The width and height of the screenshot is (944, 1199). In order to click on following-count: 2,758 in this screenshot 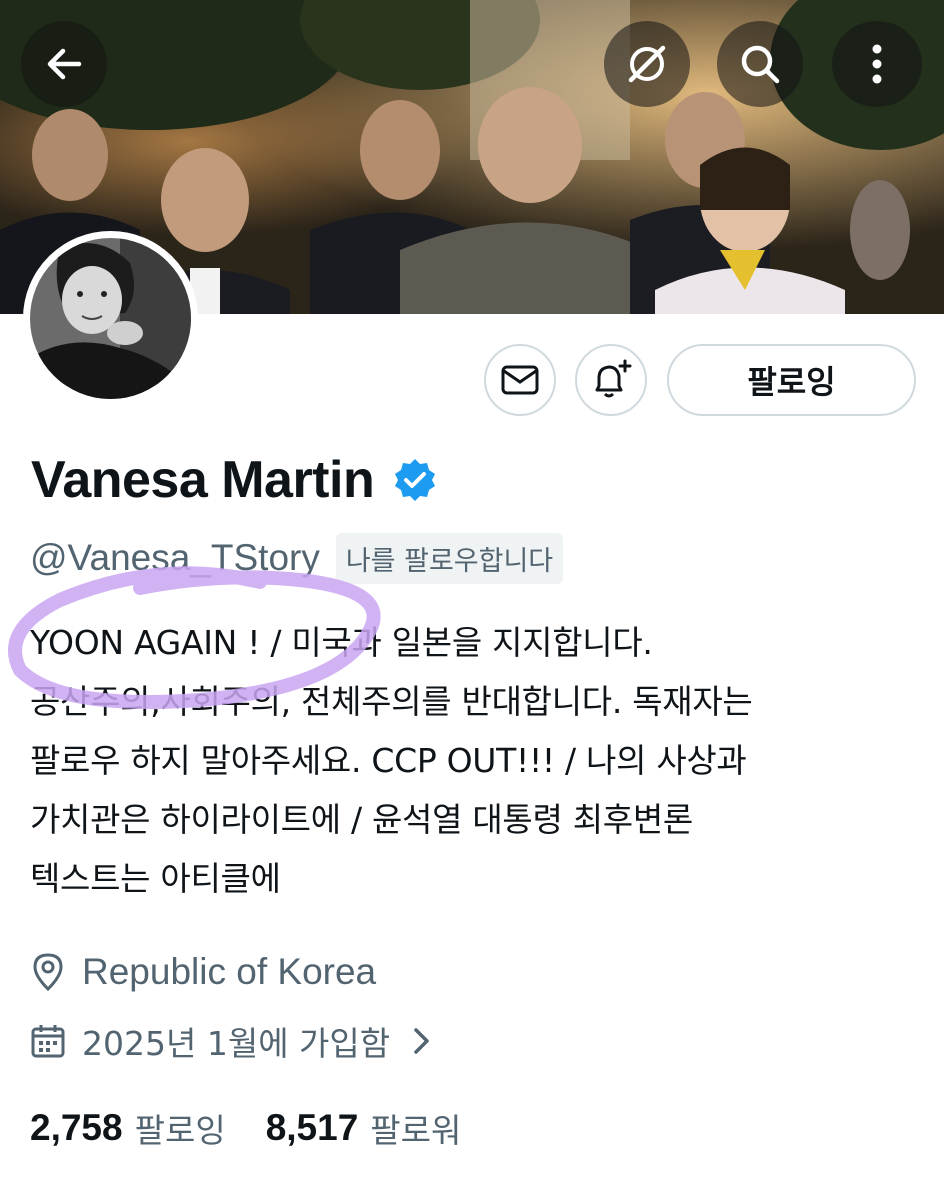, I will do `click(76, 1127)`.